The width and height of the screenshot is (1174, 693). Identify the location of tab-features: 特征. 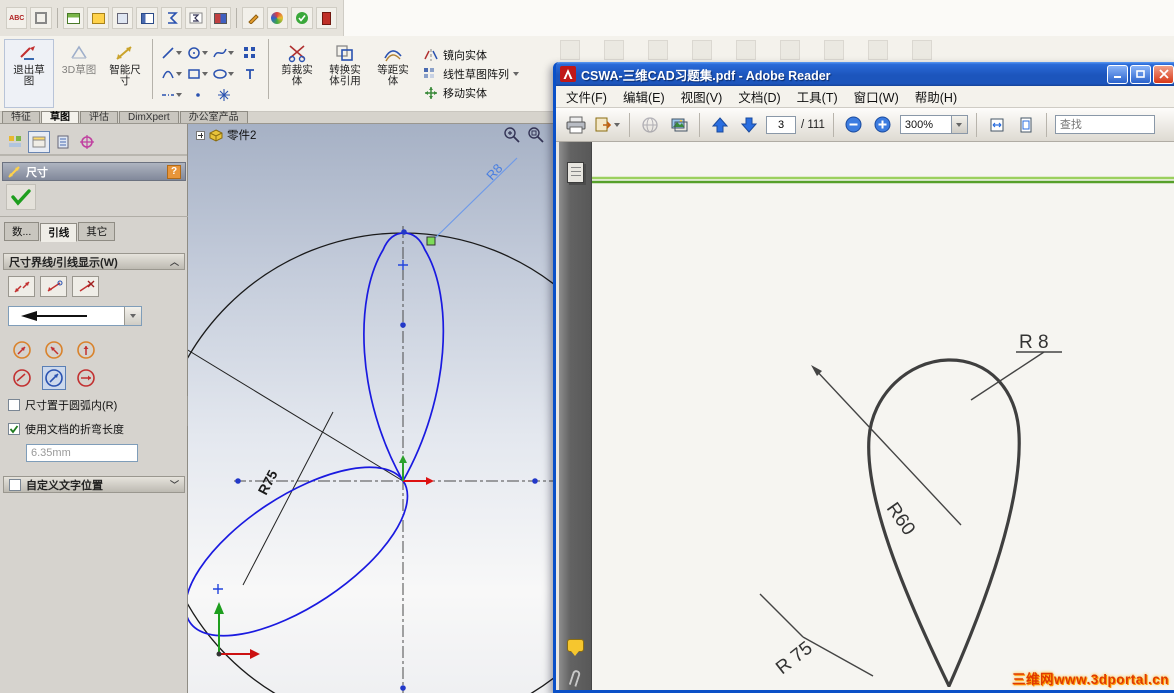
(21, 117).